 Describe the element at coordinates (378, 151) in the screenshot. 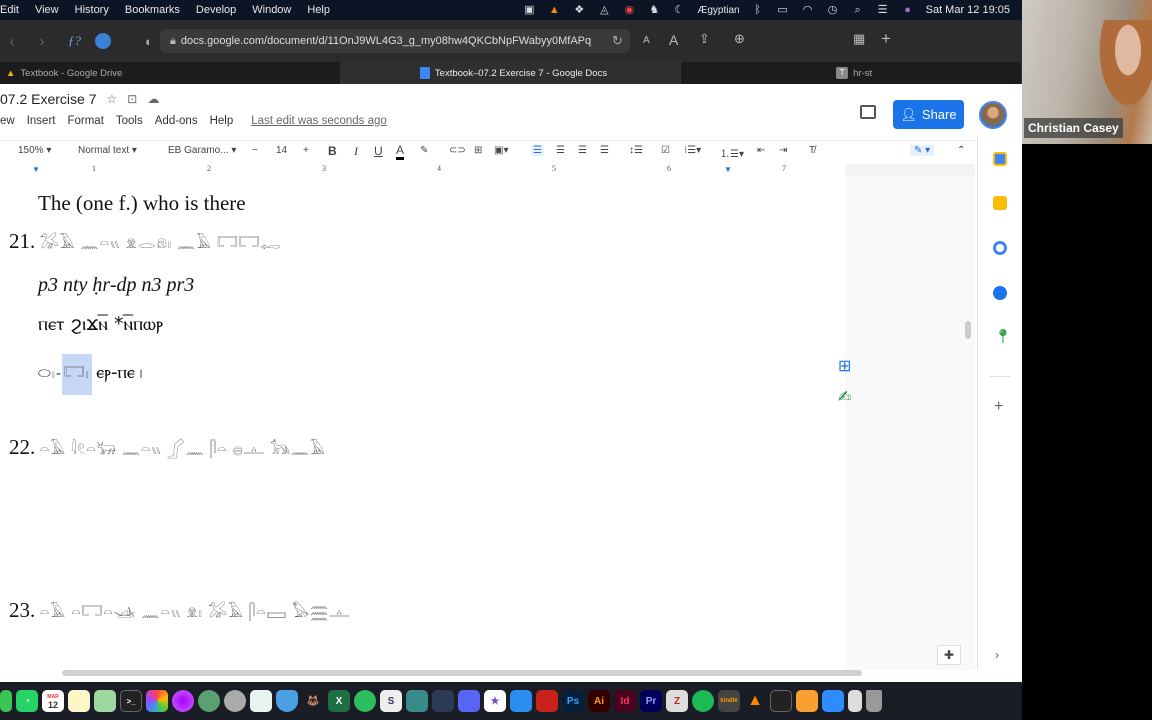

I see `underline-button: U` at that location.